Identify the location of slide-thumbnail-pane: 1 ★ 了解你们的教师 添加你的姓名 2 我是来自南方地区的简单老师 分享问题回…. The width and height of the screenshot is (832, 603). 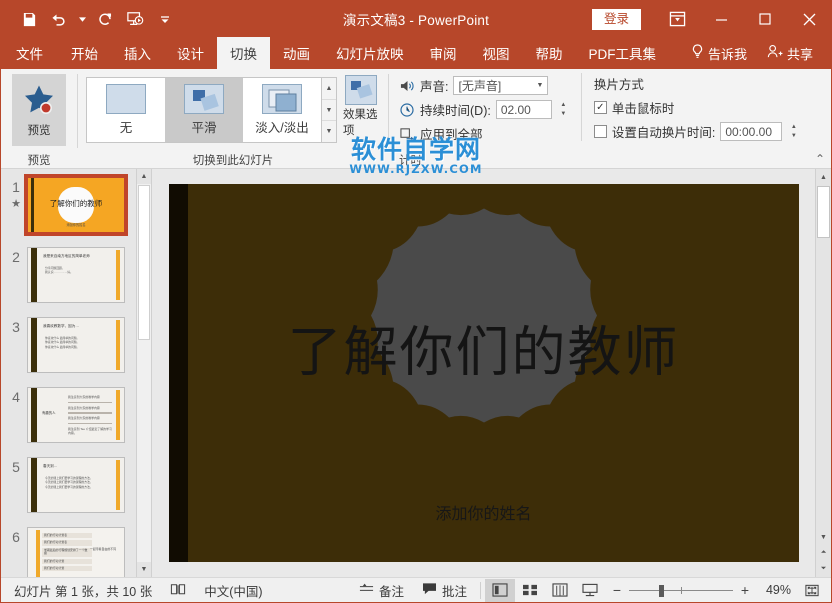
(76, 373).